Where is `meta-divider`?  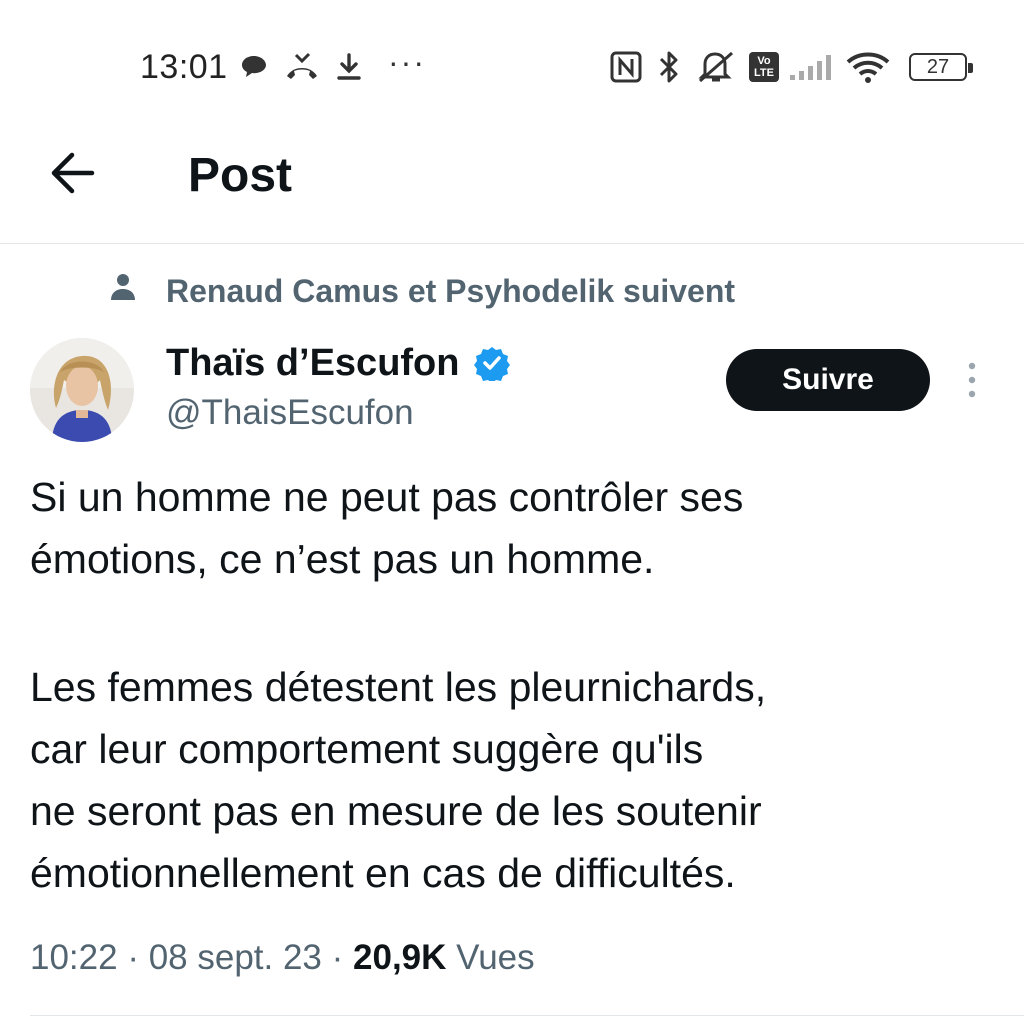
meta-divider is located at coordinates (527, 1015).